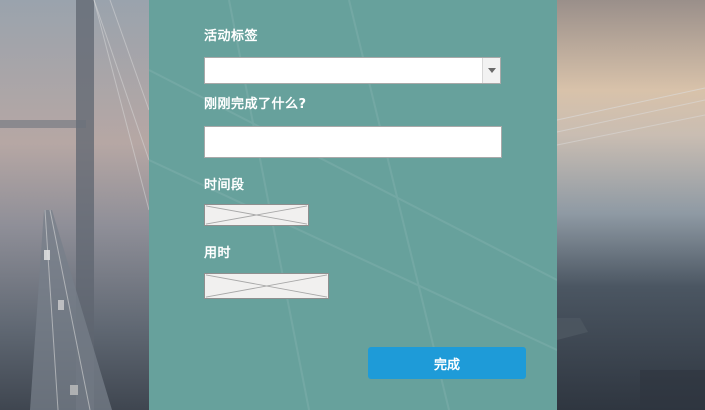 The width and height of the screenshot is (705, 410). What do you see at coordinates (353, 142) in the screenshot?
I see `done-input` at bounding box center [353, 142].